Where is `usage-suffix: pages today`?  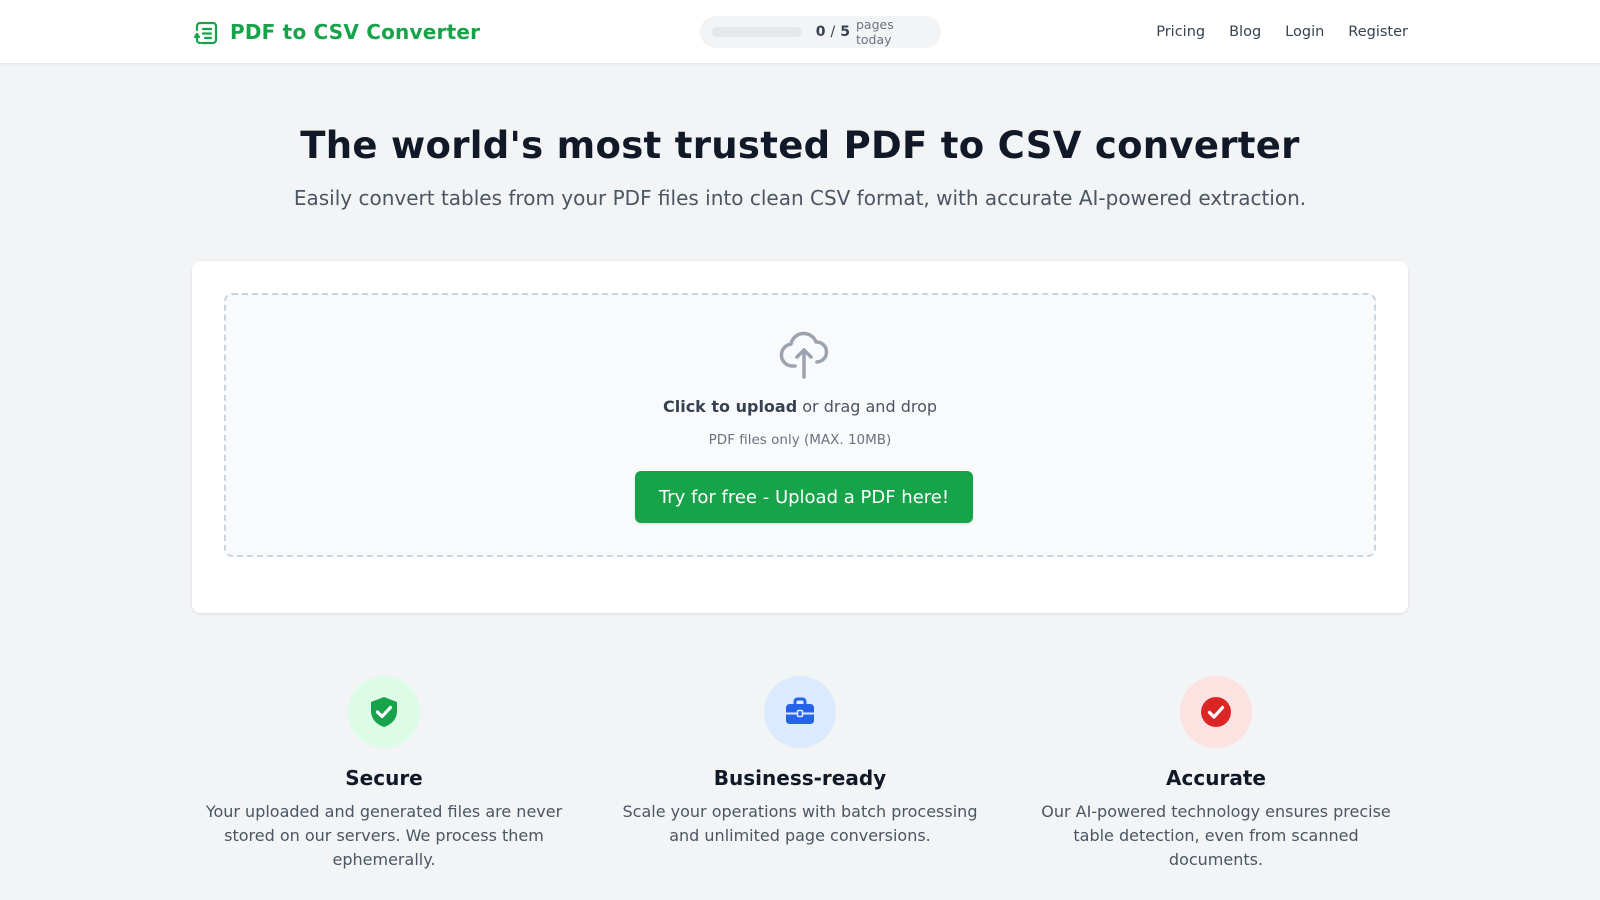
usage-suffix: pages today is located at coordinates (875, 32).